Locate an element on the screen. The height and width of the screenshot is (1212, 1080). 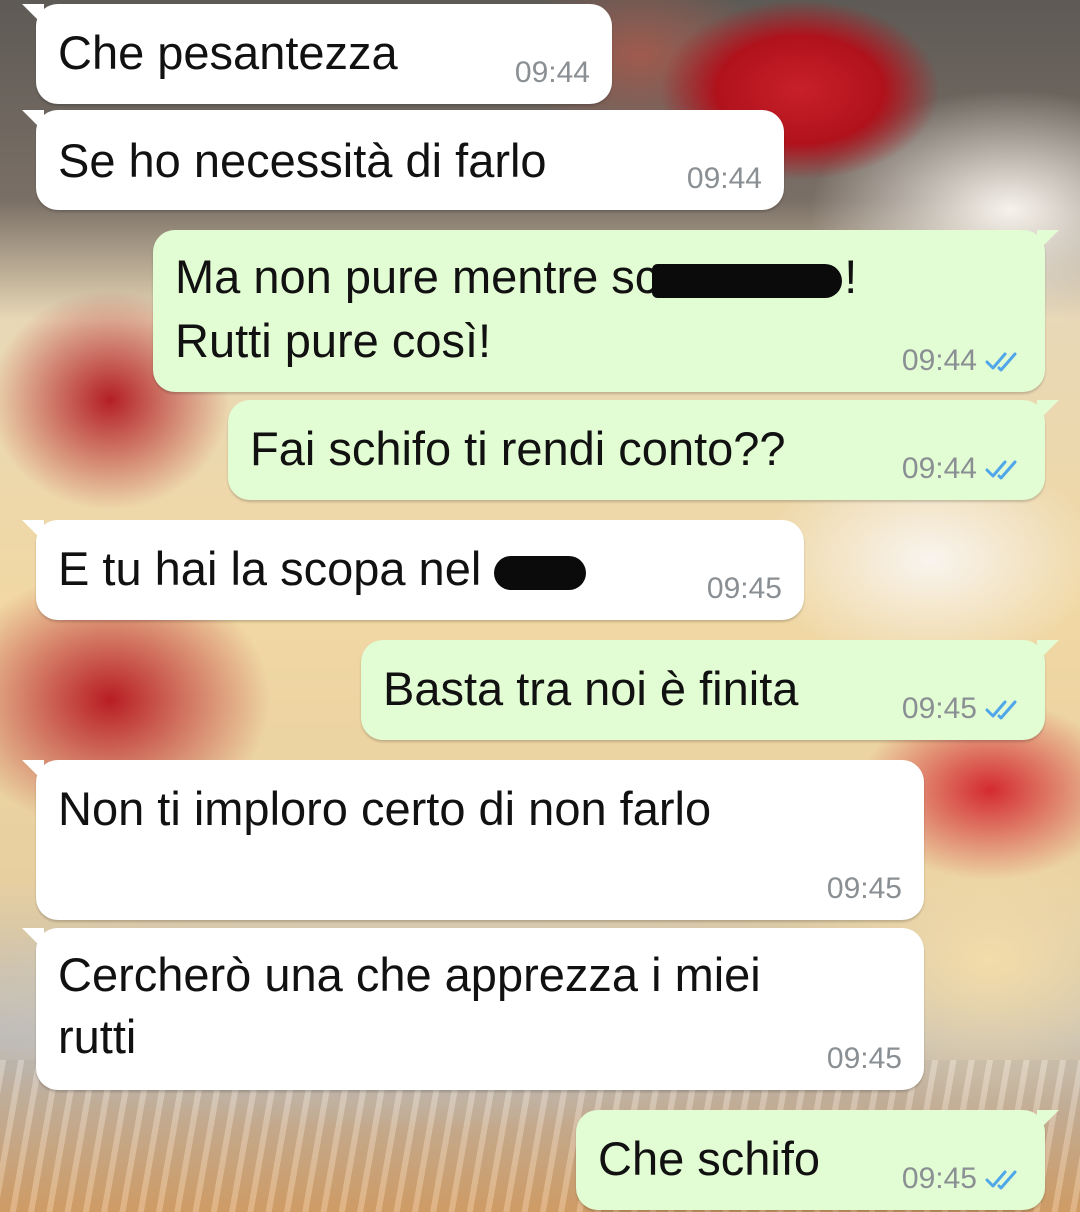
message-text: Se ho necessità di farlo is located at coordinates (302, 160).